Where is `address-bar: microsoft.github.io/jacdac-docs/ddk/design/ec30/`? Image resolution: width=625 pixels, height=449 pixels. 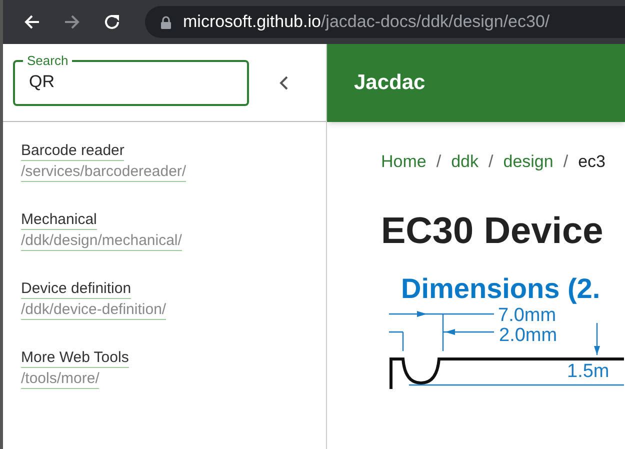 address-bar: microsoft.github.io/jacdac-docs/ddk/design/ec30/ is located at coordinates (385, 22).